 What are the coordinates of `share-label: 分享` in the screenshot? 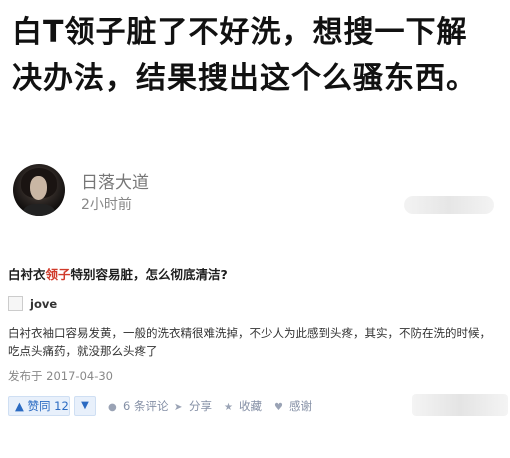 It's located at (200, 406).